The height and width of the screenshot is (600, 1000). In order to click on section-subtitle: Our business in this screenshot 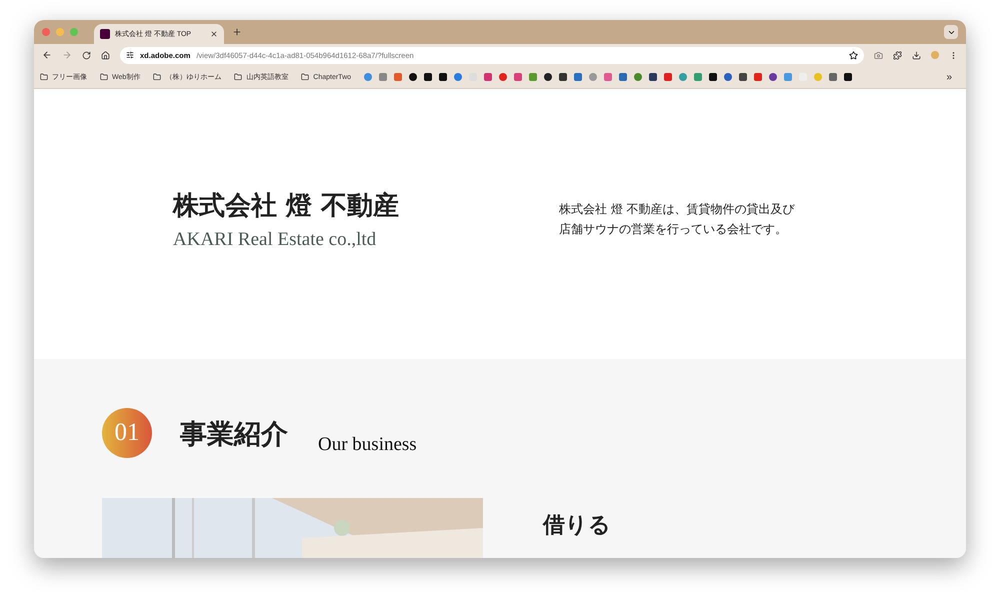, I will do `click(367, 445)`.